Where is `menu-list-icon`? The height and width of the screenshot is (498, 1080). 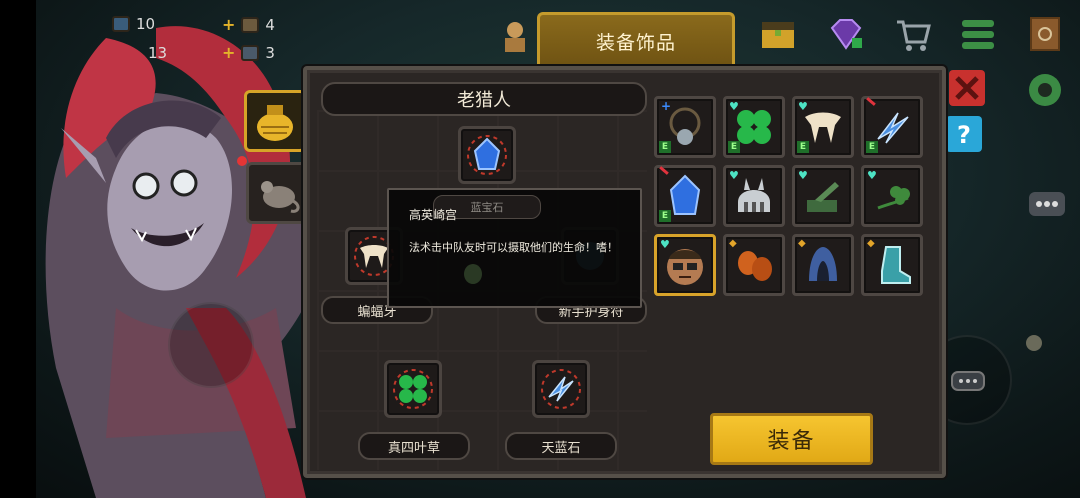 menu-list-icon is located at coordinates (978, 34).